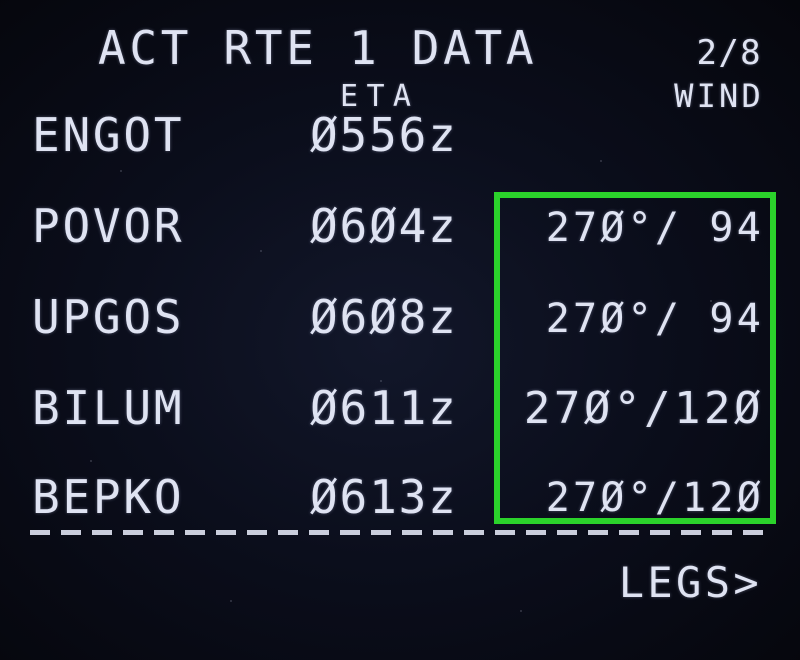  Describe the element at coordinates (108, 135) in the screenshot. I see `waypoint-engot: ENGOT` at that location.